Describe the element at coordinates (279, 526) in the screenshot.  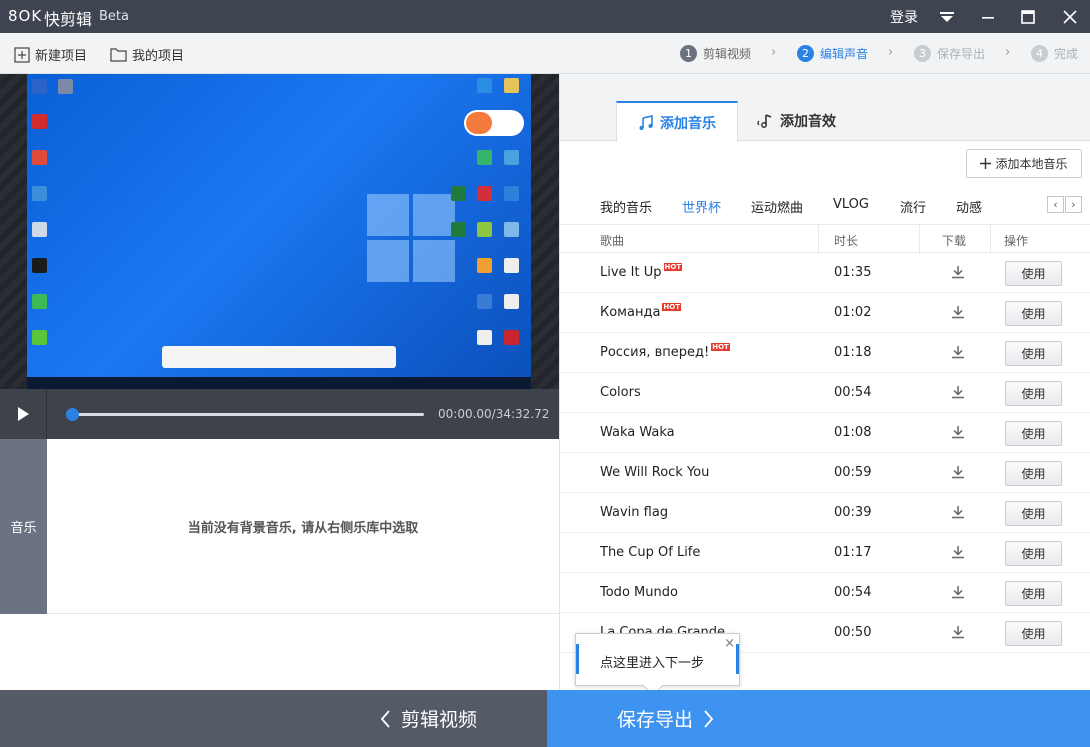
I see `music-track: 音乐 当前没有背景音乐, 请从右侧乐库中选取` at that location.